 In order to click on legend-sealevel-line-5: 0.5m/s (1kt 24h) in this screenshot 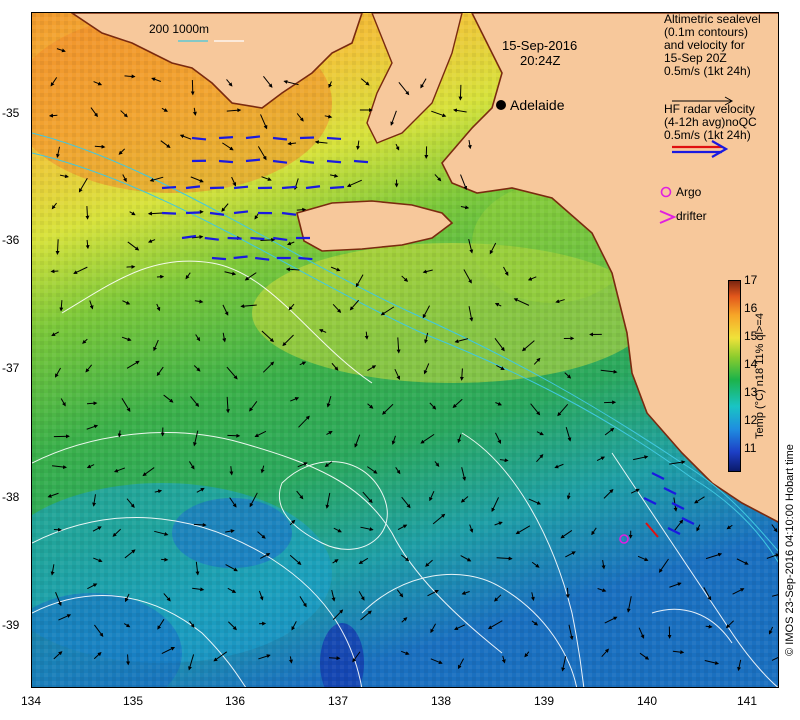, I will do `click(707, 71)`.